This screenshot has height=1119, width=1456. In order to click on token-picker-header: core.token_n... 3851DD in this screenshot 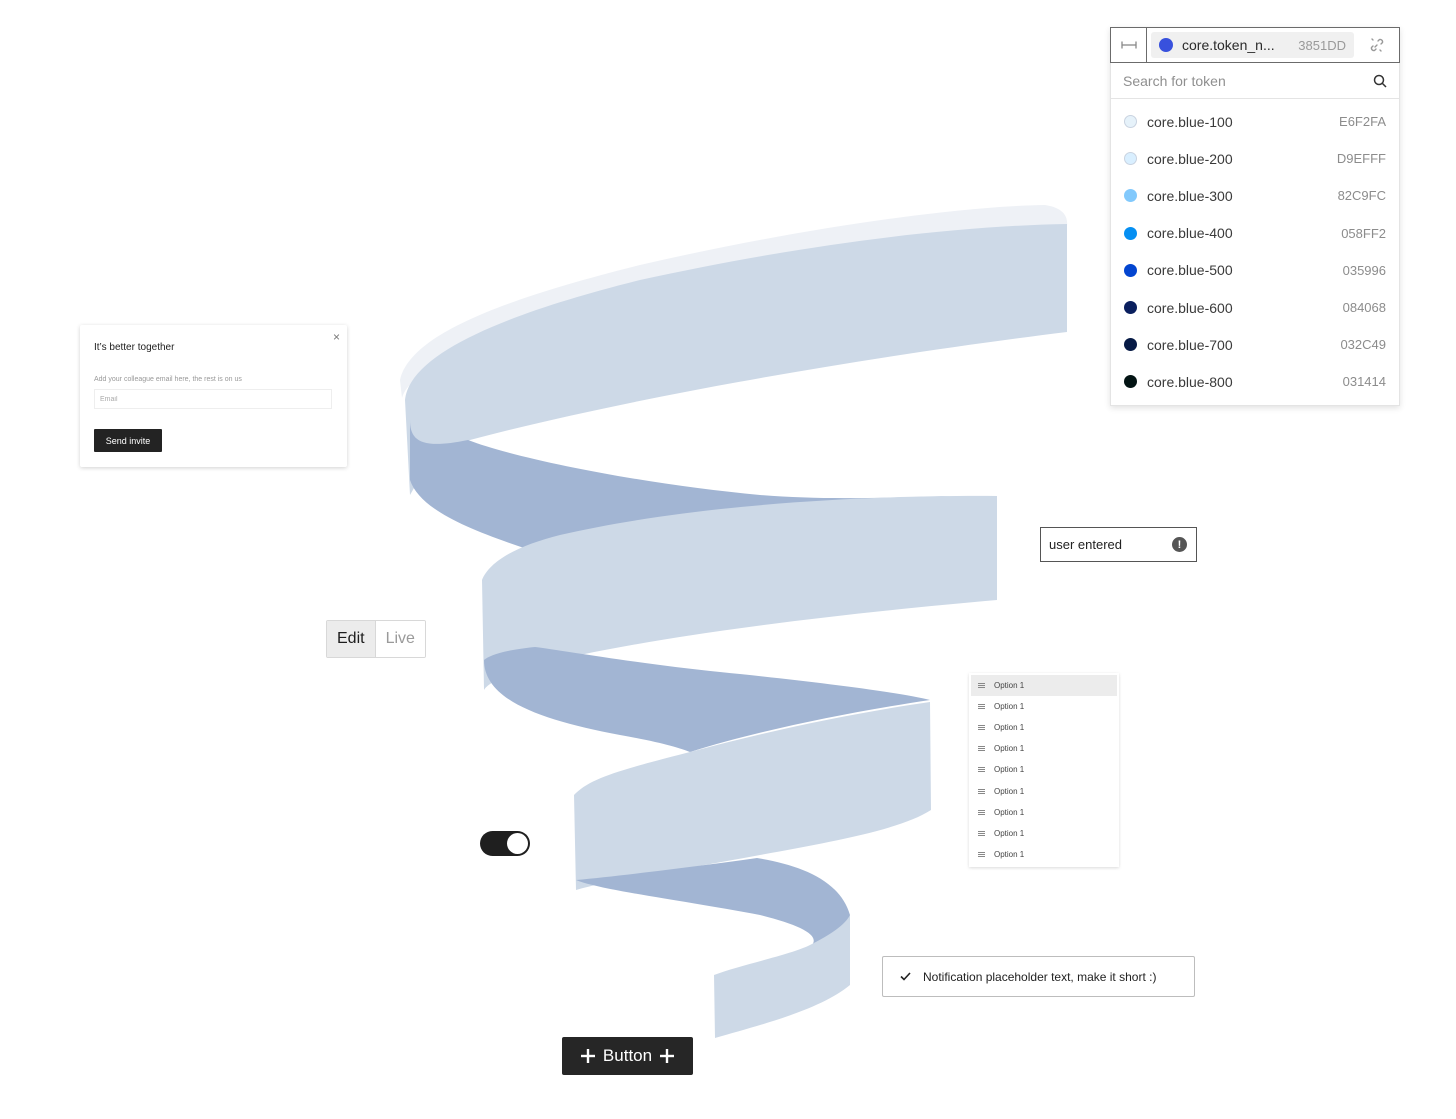, I will do `click(1255, 45)`.